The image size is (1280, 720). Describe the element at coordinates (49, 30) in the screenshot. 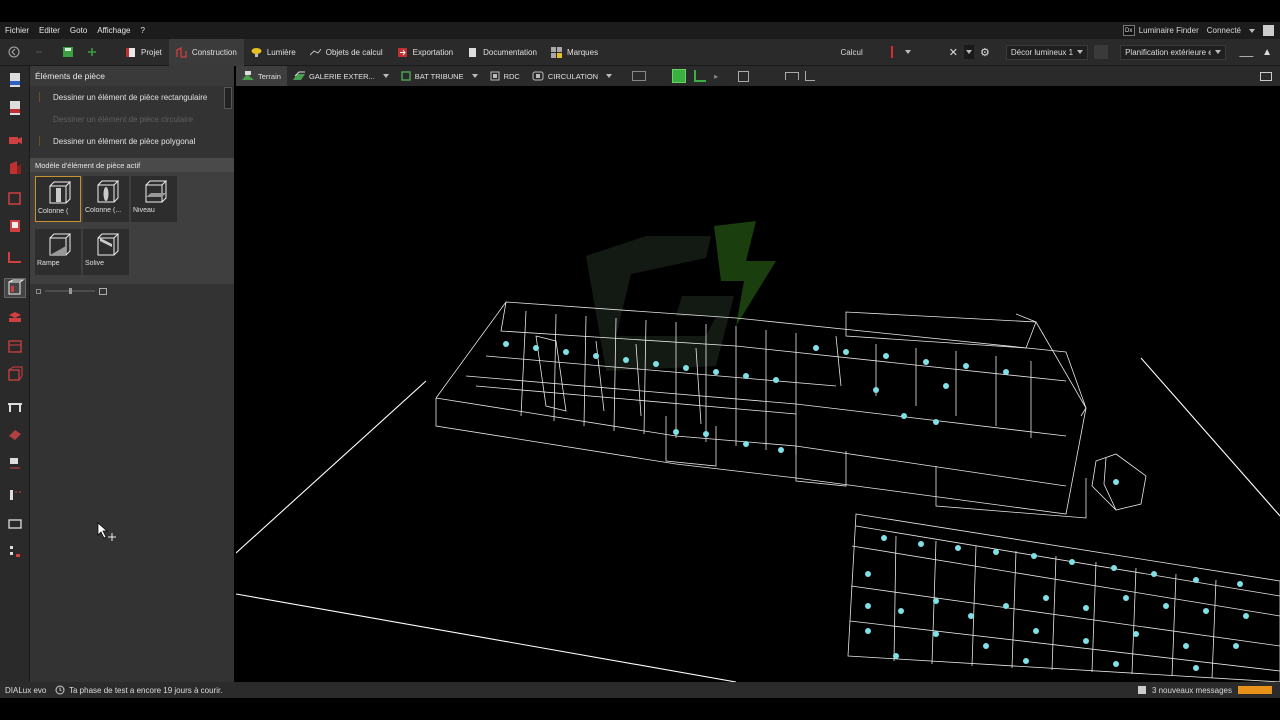

I see `menu-editer: Editer` at that location.